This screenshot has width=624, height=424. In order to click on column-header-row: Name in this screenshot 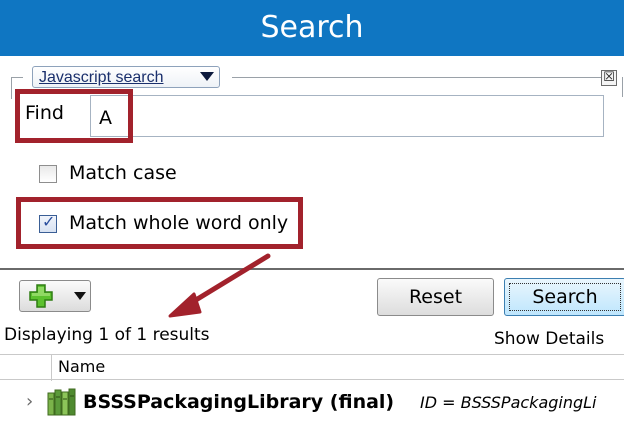, I will do `click(312, 367)`.